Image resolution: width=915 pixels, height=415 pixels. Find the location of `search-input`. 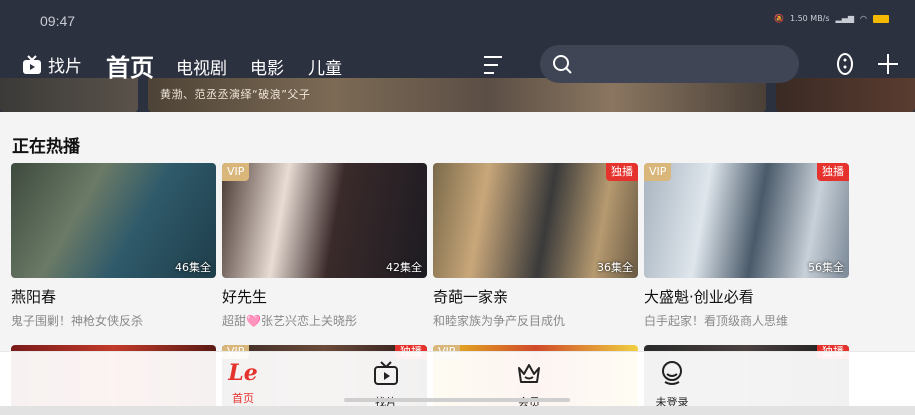

search-input is located at coordinates (682, 64).